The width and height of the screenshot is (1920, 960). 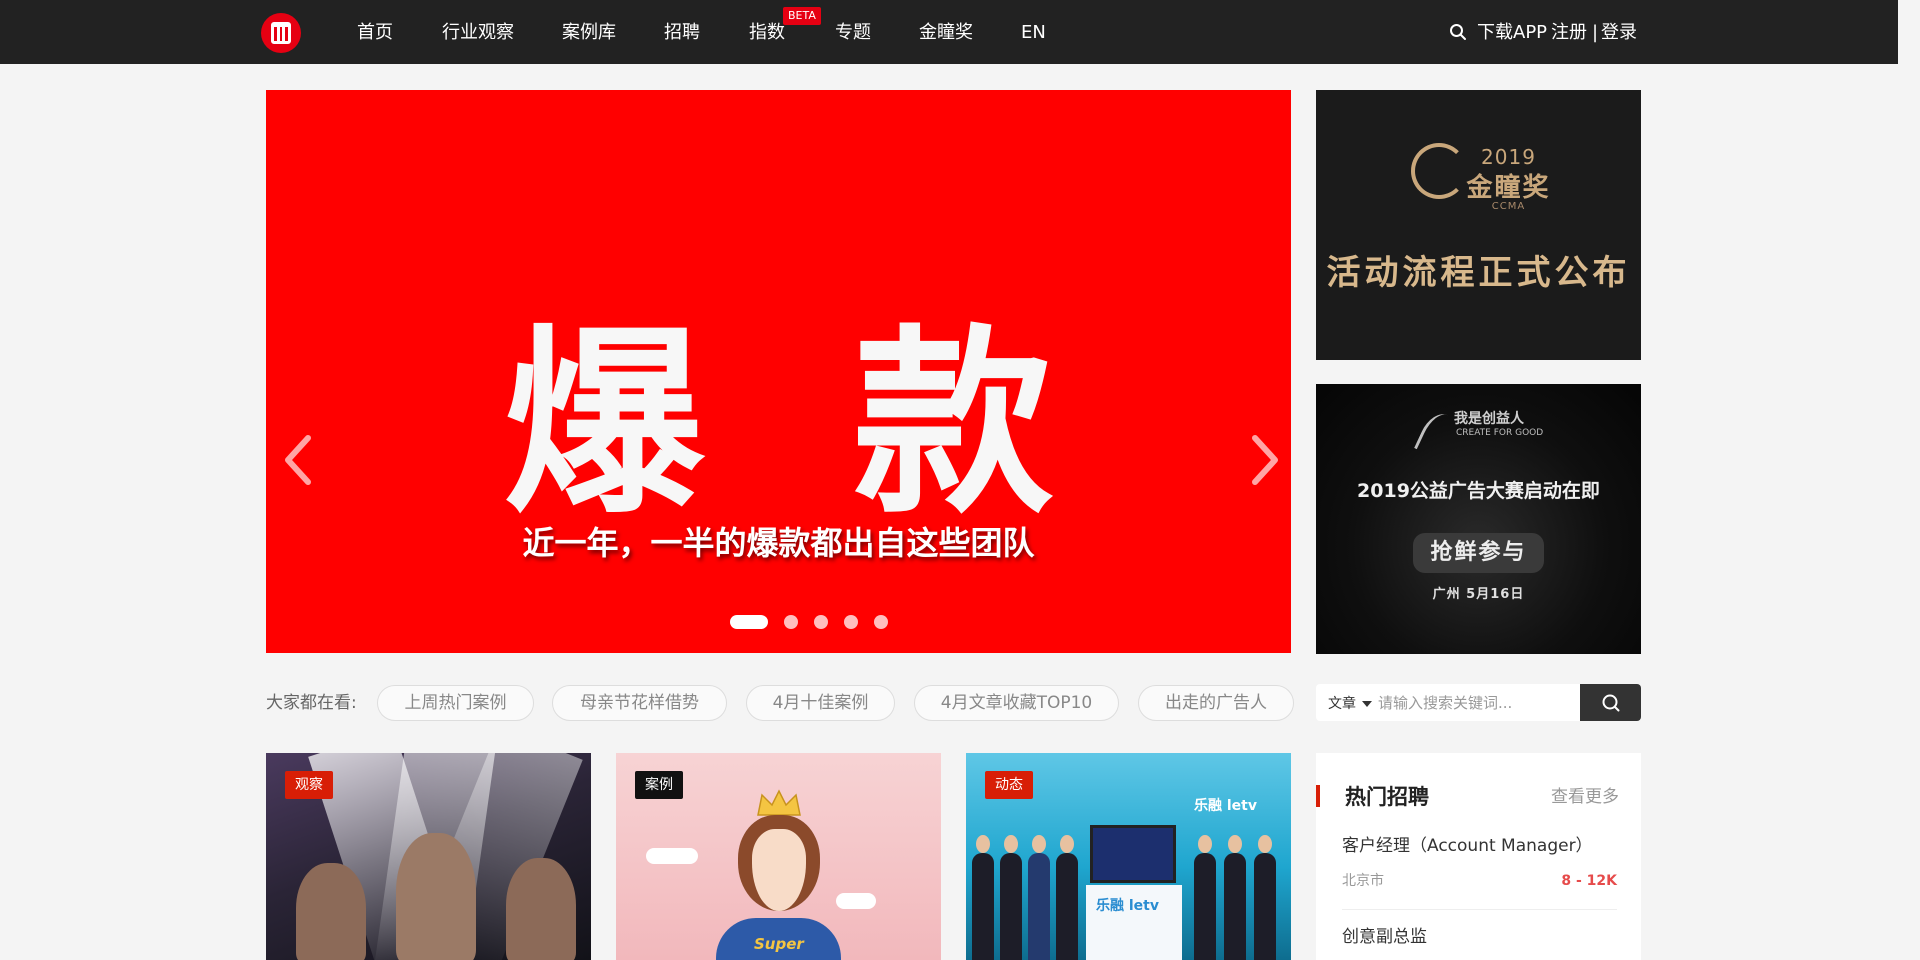 I want to click on site-search: 文章, so click(x=1478, y=702).